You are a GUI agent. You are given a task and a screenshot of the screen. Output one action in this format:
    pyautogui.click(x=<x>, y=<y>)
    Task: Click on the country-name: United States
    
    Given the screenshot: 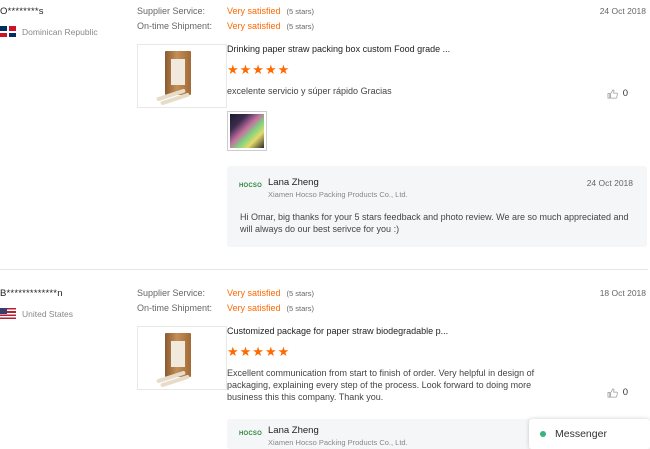 What is the action you would take?
    pyautogui.click(x=48, y=313)
    